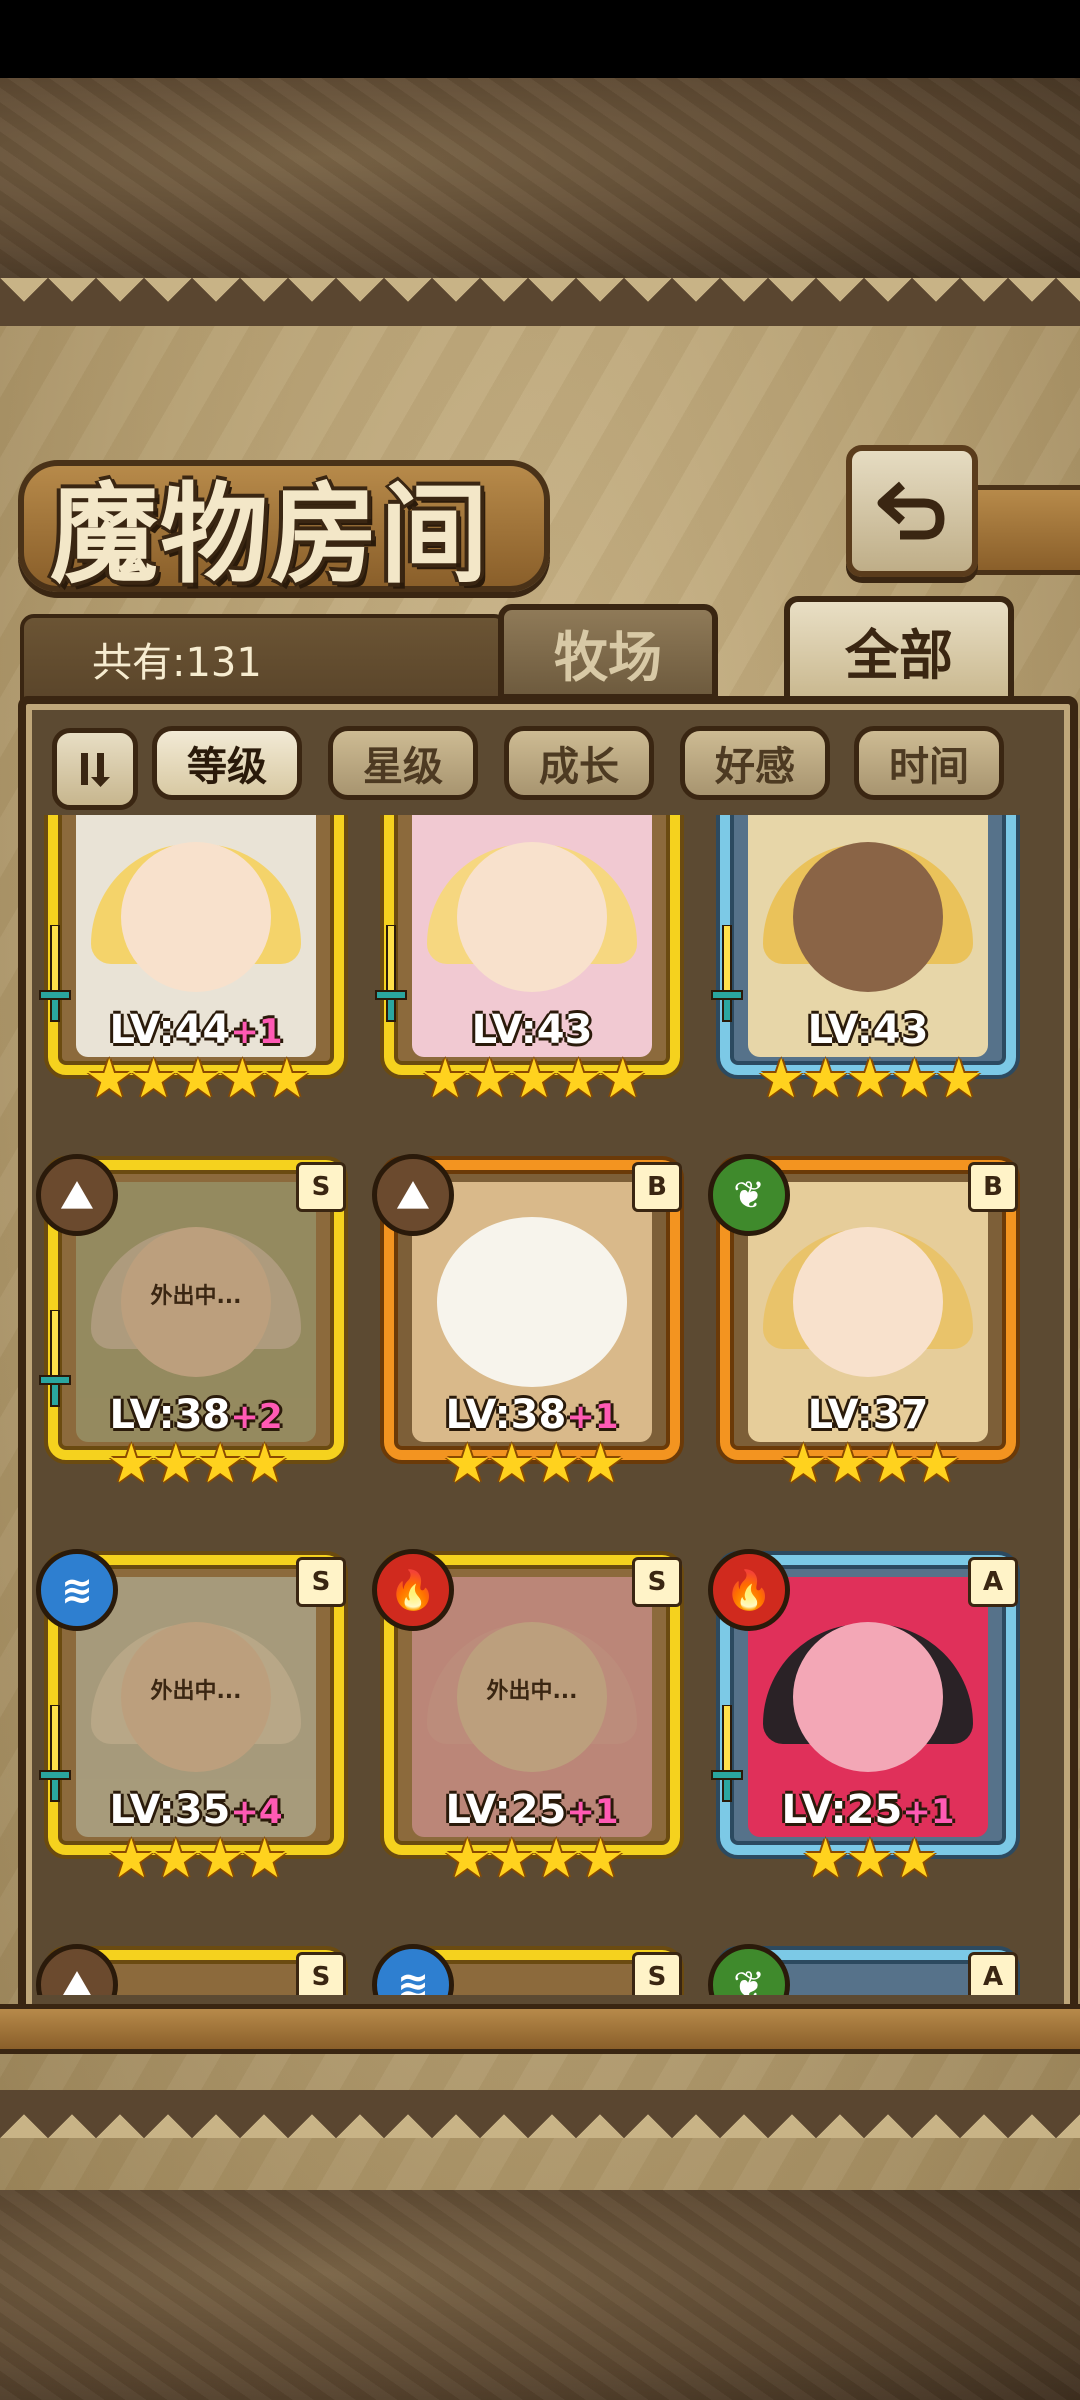  I want to click on monster-card: ⛰ B LV:38+1 ★★★★, so click(532, 1332).